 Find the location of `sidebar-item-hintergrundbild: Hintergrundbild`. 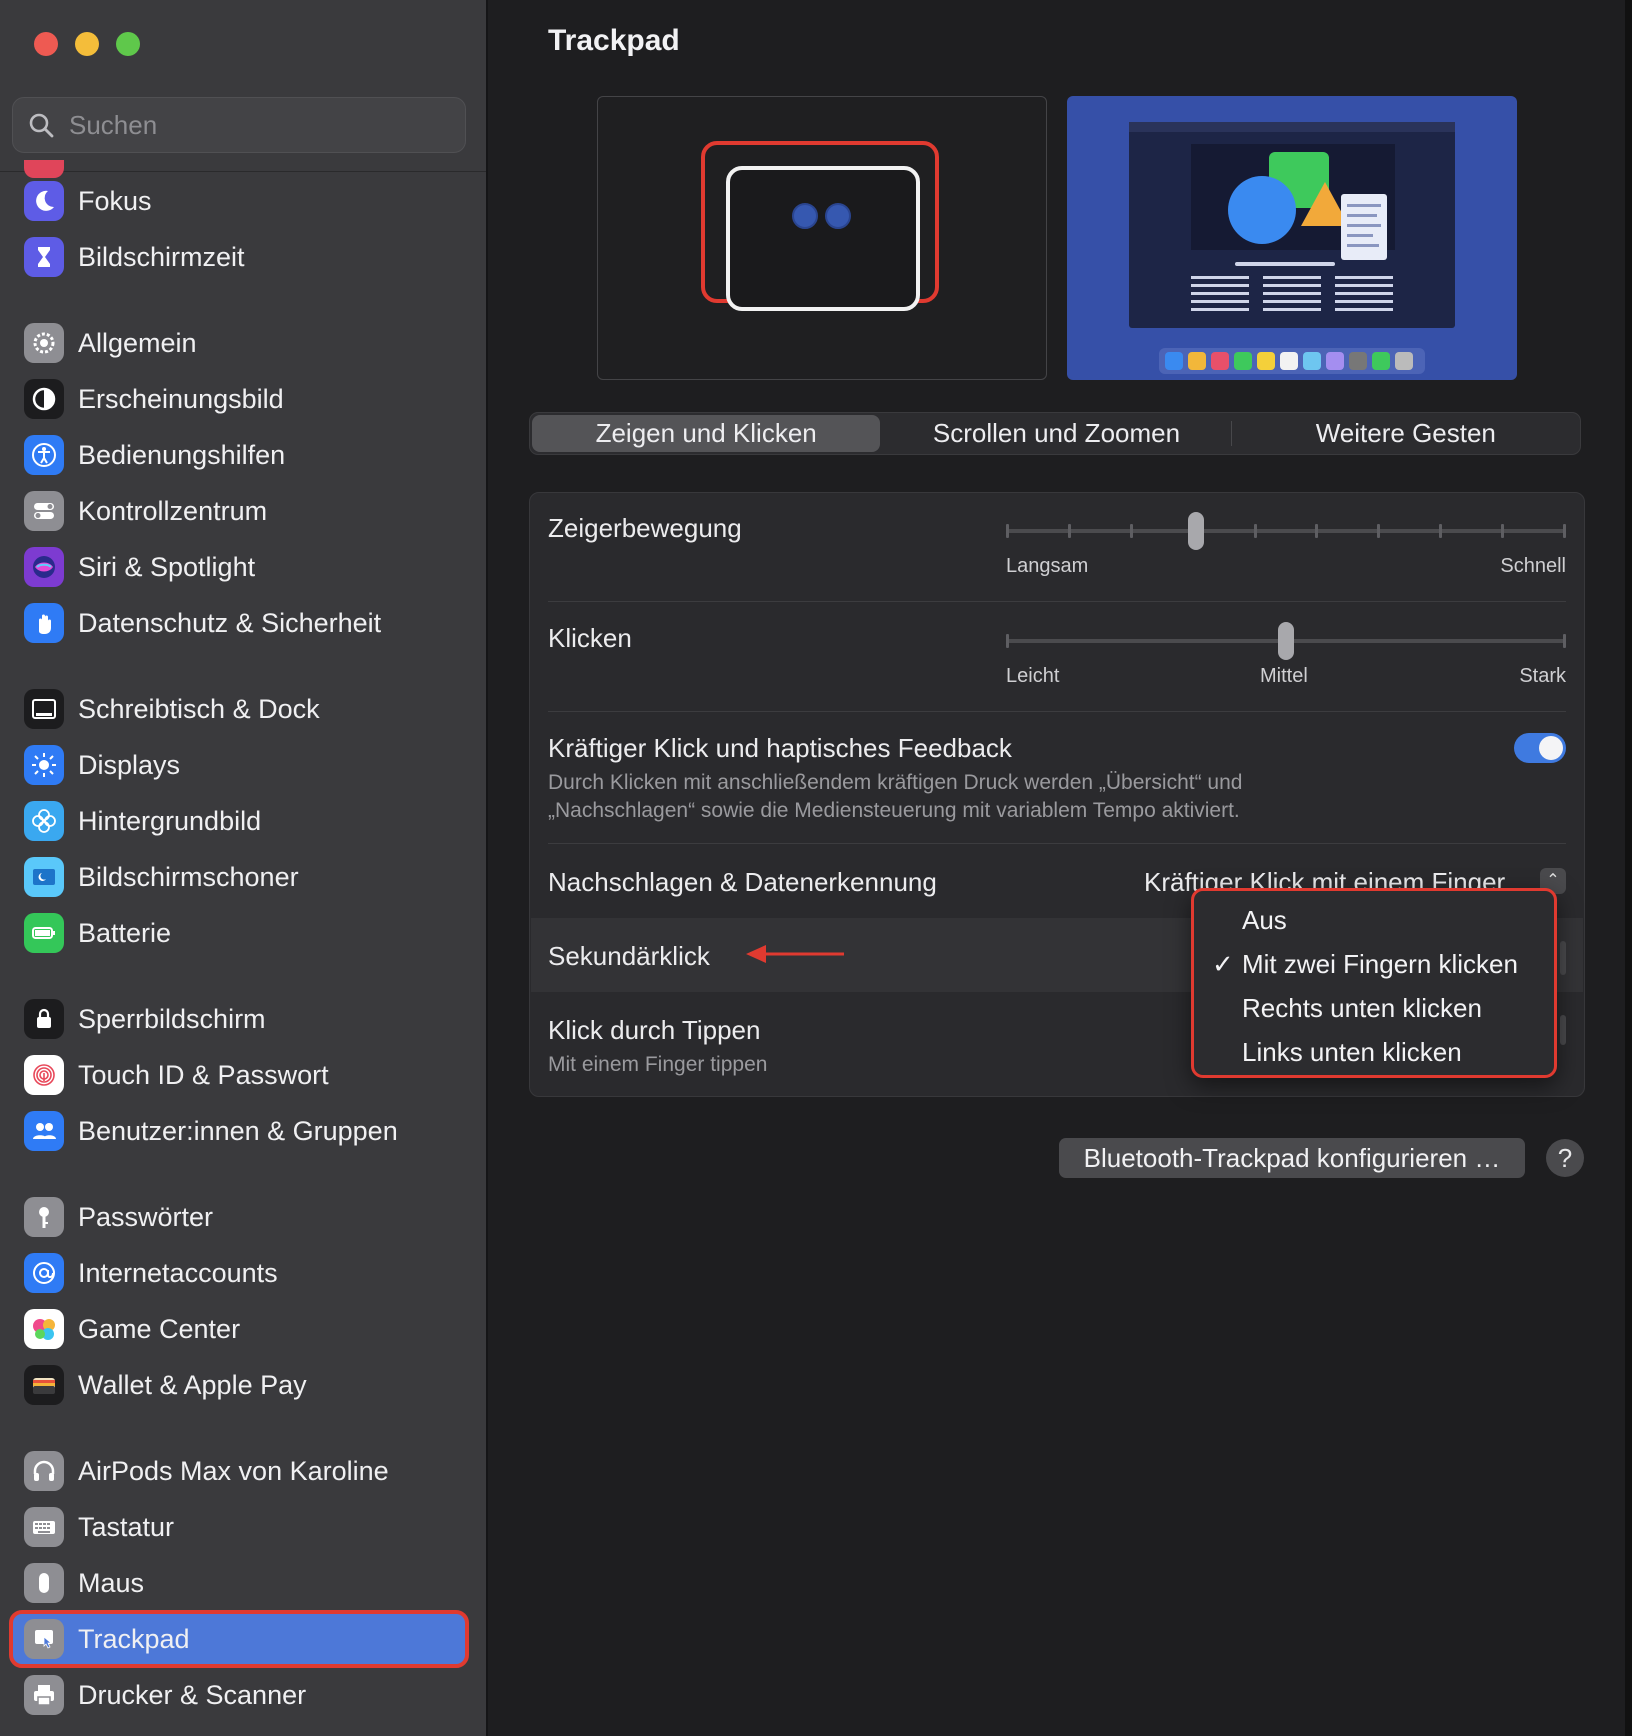

sidebar-item-hintergrundbild: Hintergrundbild is located at coordinates (239, 821).